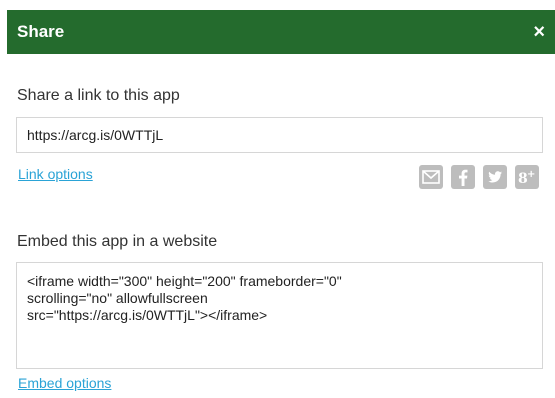 This screenshot has height=398, width=555. I want to click on email-icon, so click(431, 177).